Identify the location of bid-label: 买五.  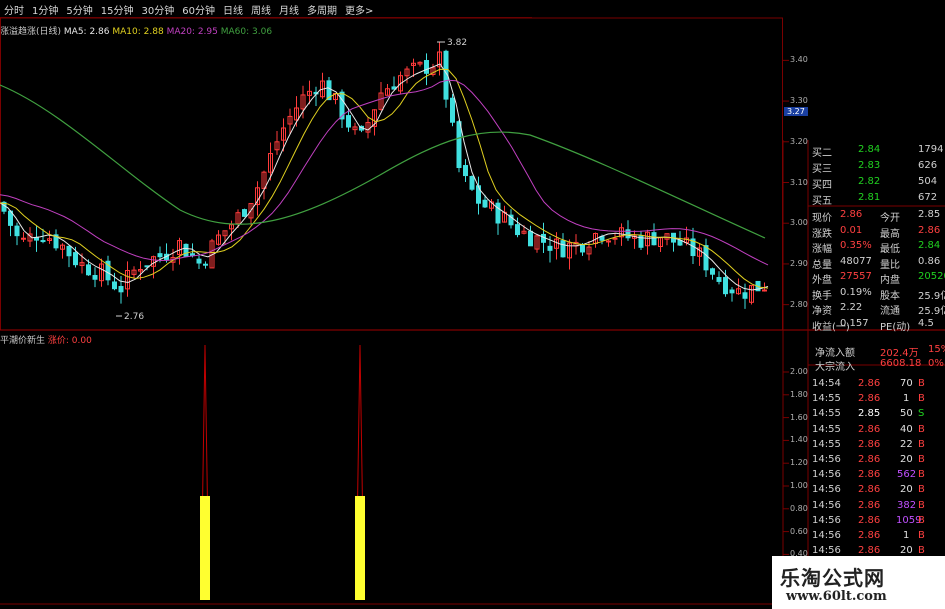
(822, 201).